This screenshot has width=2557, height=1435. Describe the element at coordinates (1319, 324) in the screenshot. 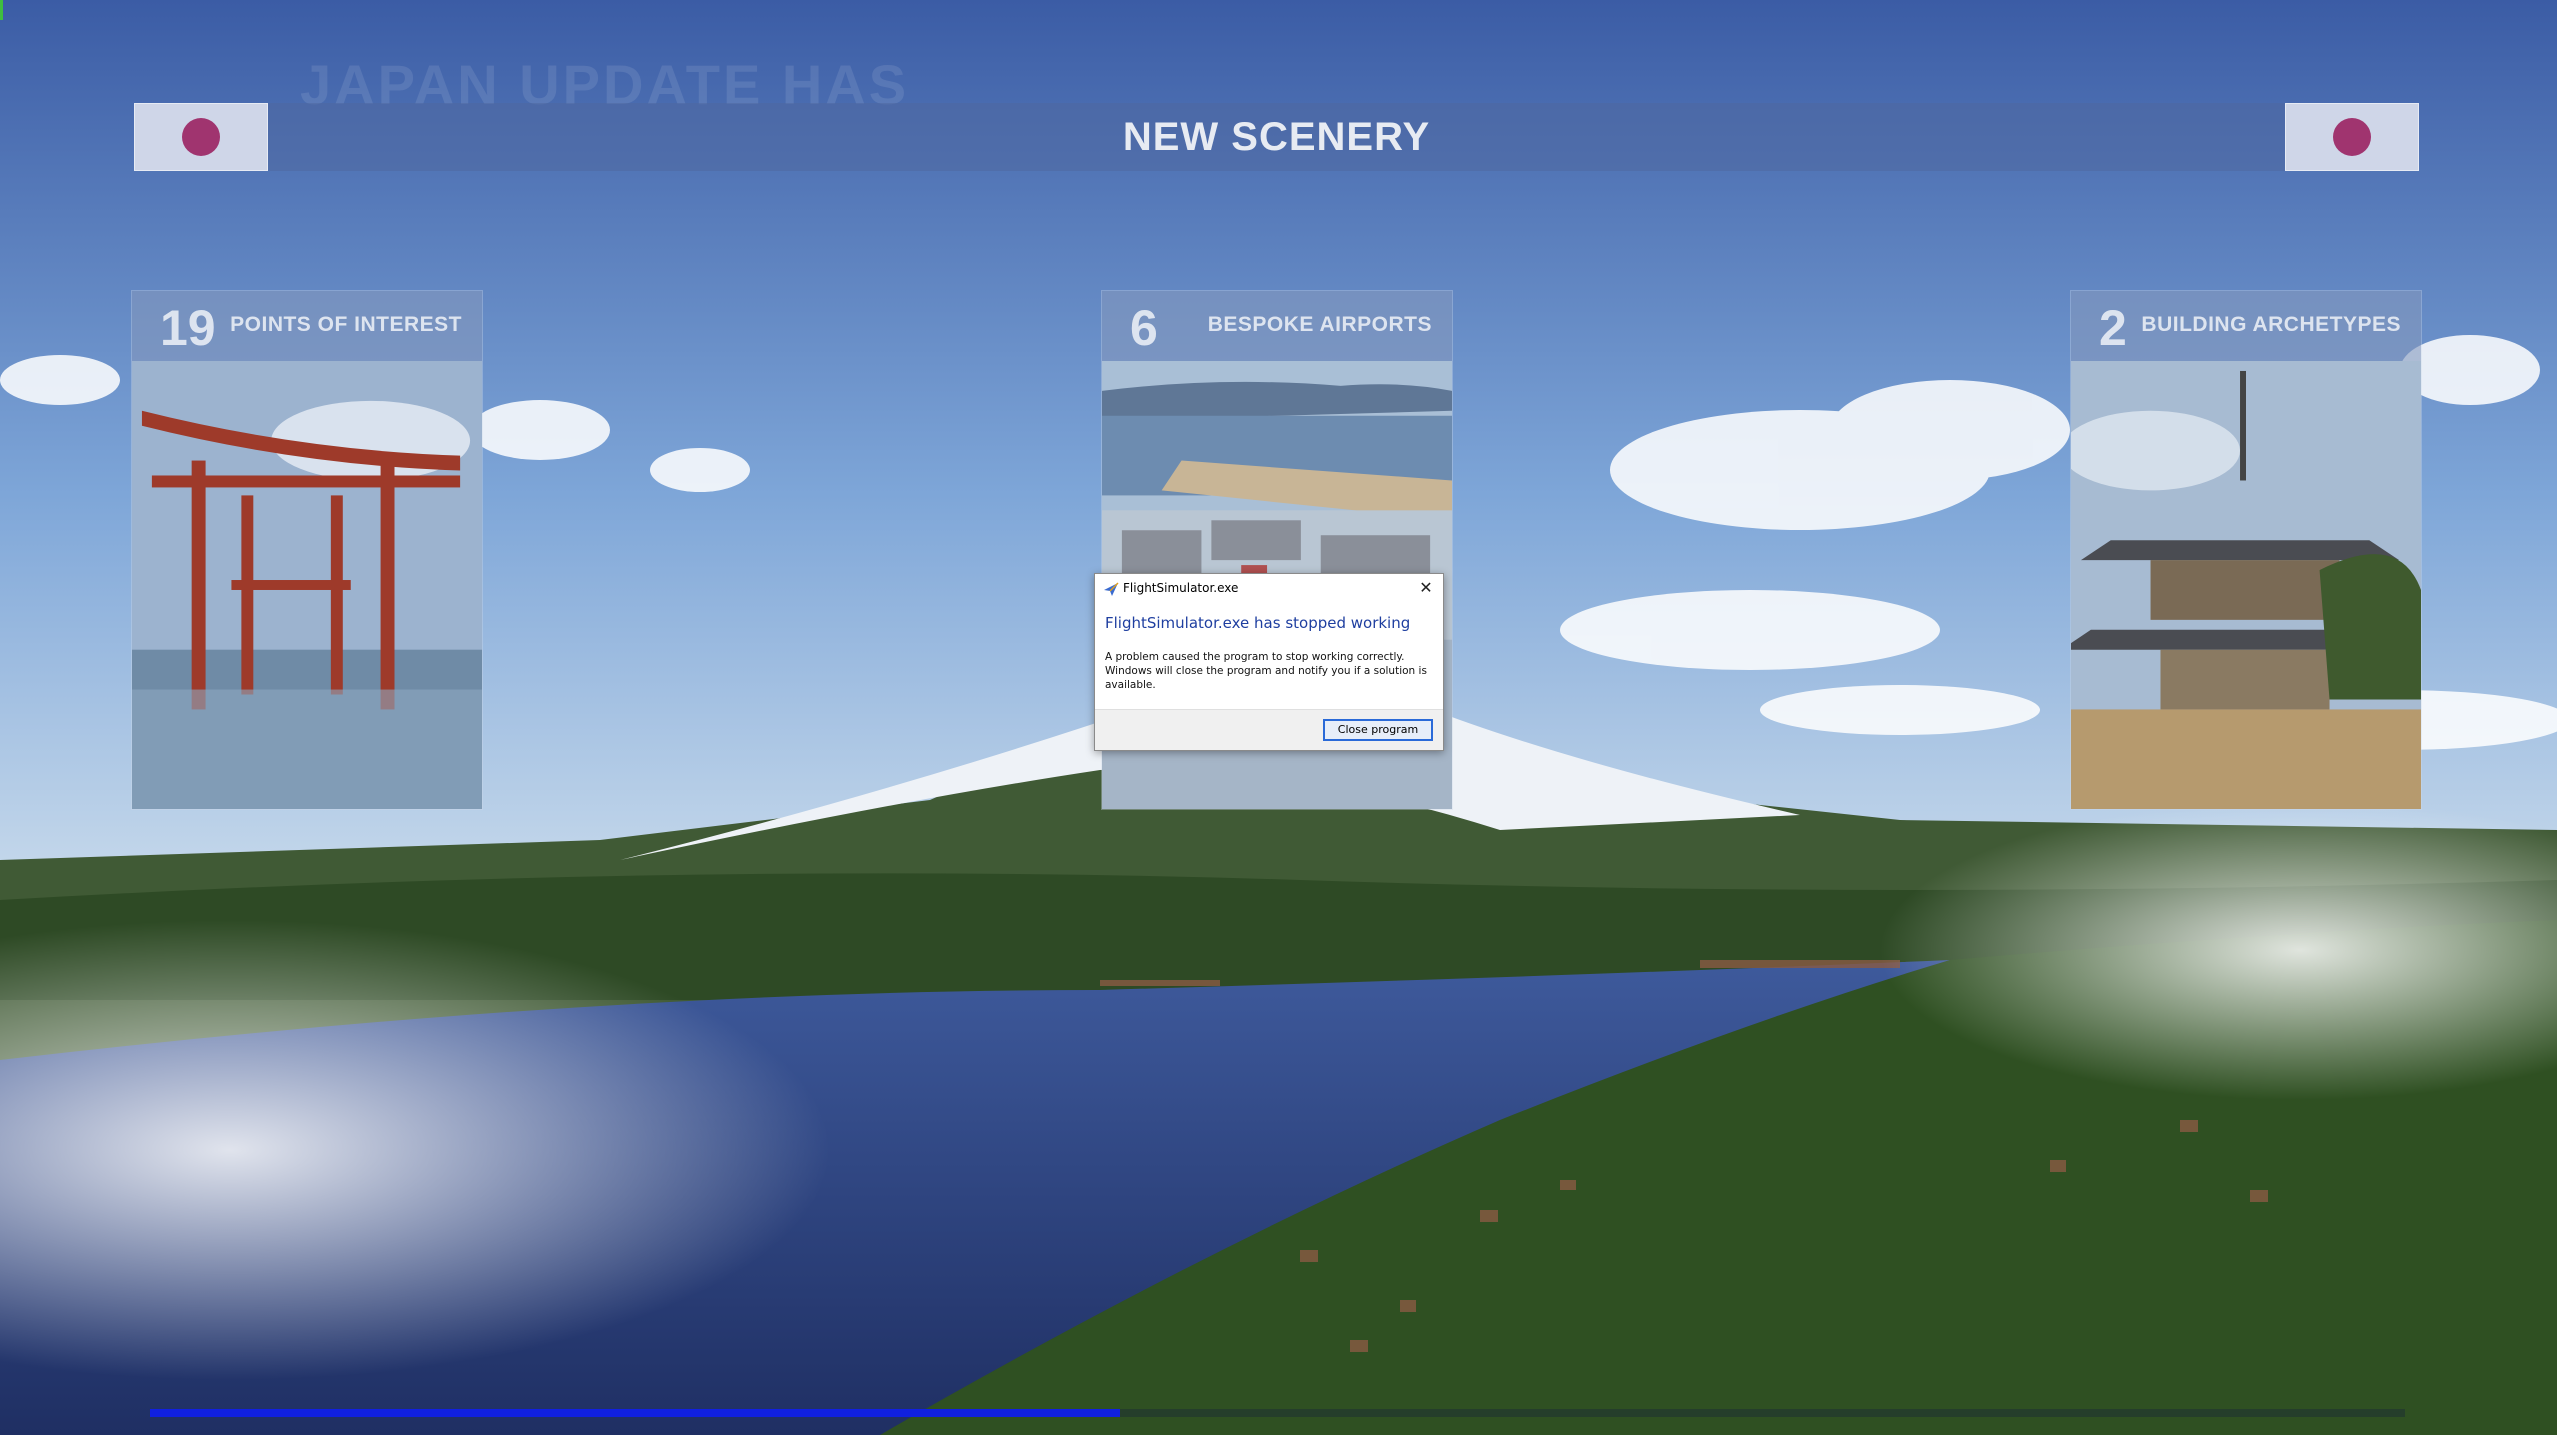

I see `card-label: BESPOKE AIRPORTS` at that location.